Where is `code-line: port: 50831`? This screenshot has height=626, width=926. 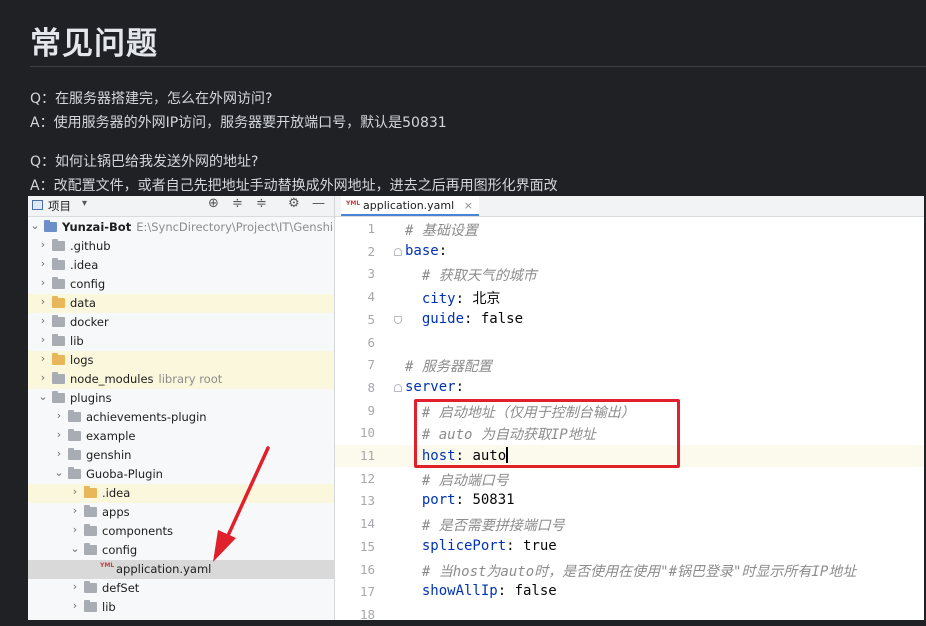 code-line: port: 50831 is located at coordinates (460, 500).